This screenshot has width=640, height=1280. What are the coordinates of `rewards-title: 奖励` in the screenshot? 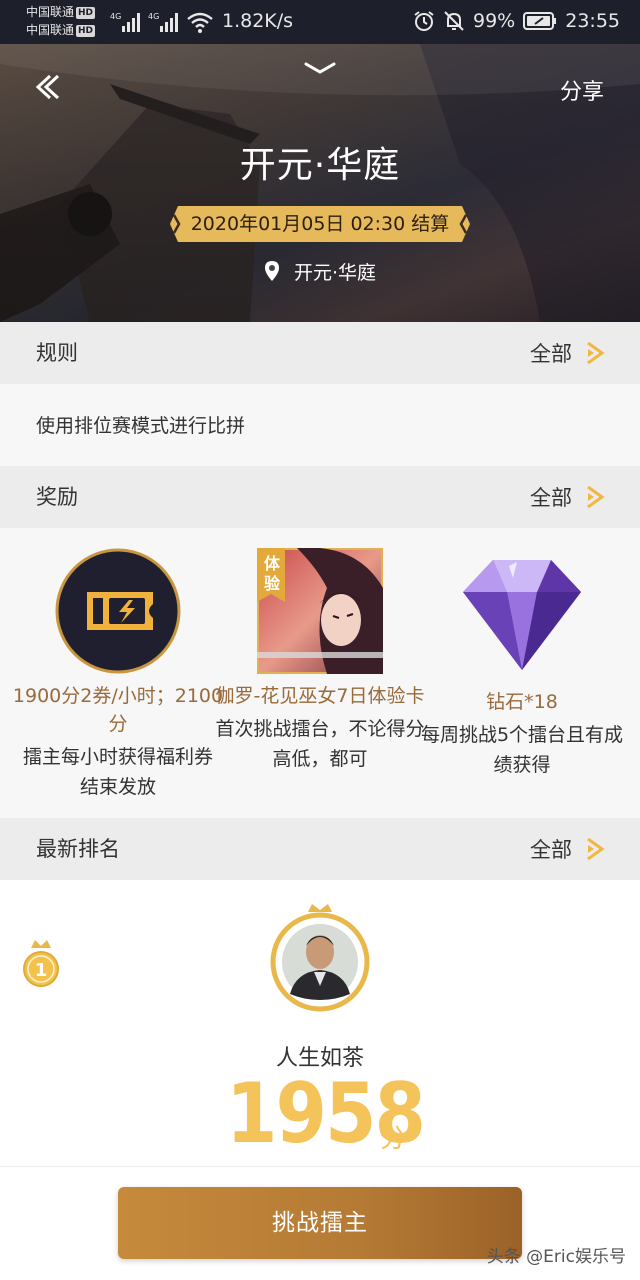 It's located at (57, 497).